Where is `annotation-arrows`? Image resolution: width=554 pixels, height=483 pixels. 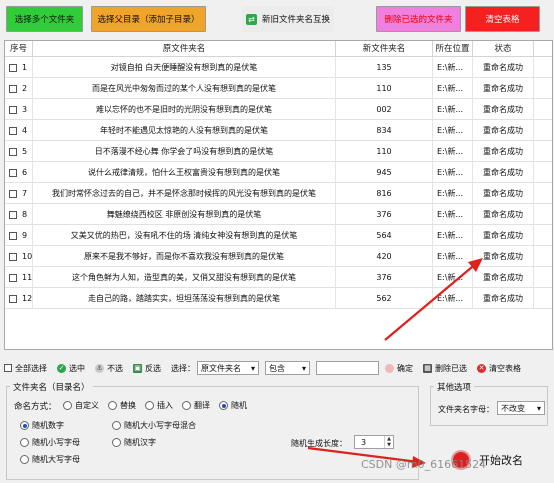
annotation-arrows is located at coordinates (395, 363).